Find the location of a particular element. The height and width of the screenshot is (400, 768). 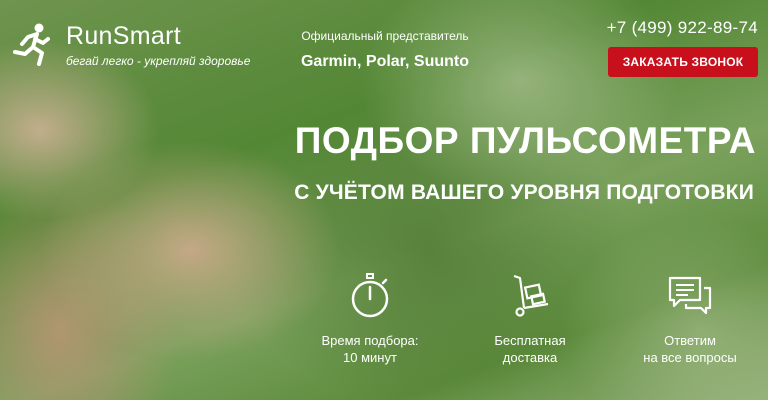

feature-selection-time: Время подбора: 10 минут is located at coordinates (370, 319).